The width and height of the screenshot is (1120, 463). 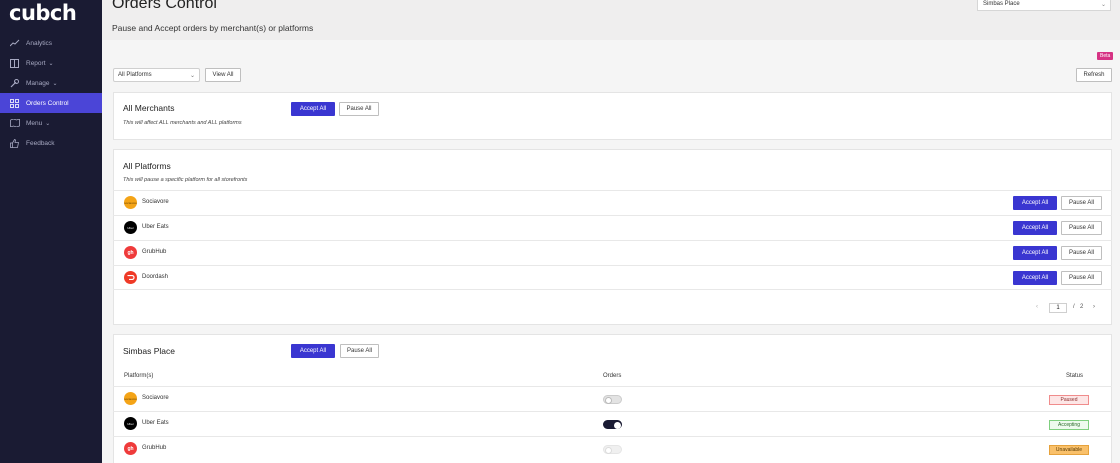 I want to click on page-total: 2, so click(x=1082, y=307).